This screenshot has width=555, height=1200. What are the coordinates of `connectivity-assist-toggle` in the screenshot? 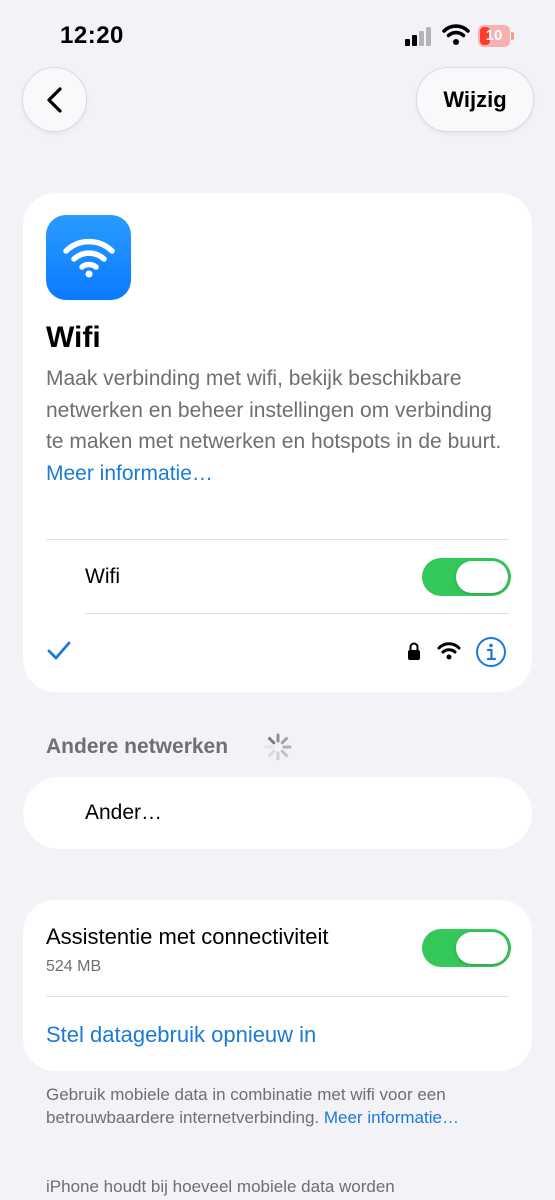 It's located at (466, 948).